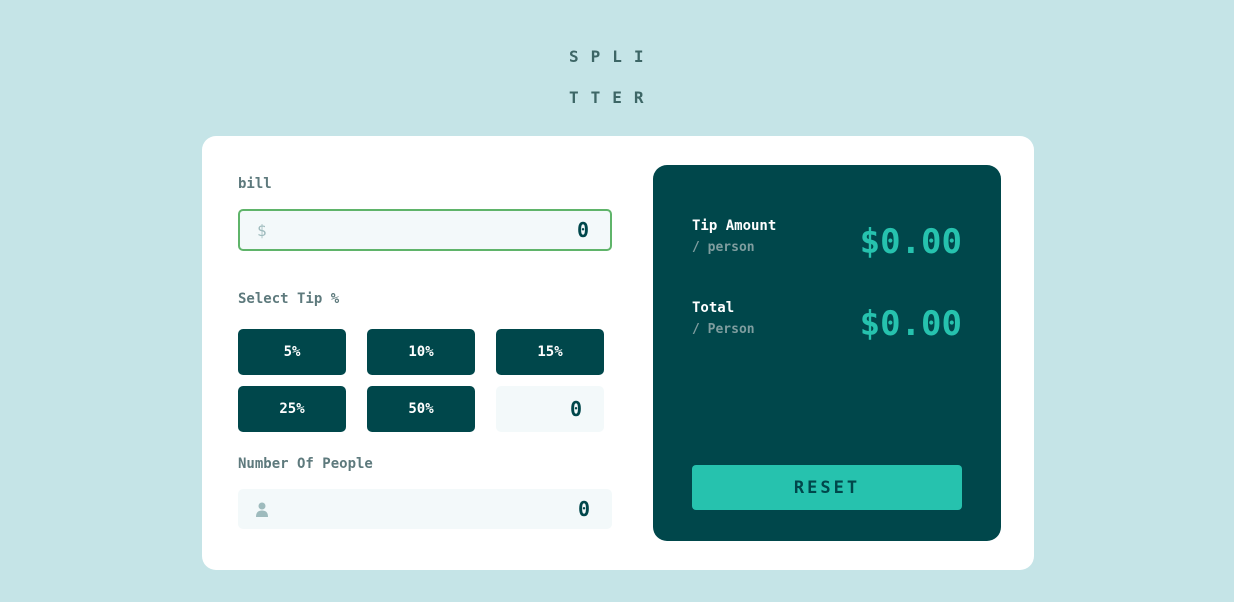  I want to click on total-value: $0.00, so click(910, 324).